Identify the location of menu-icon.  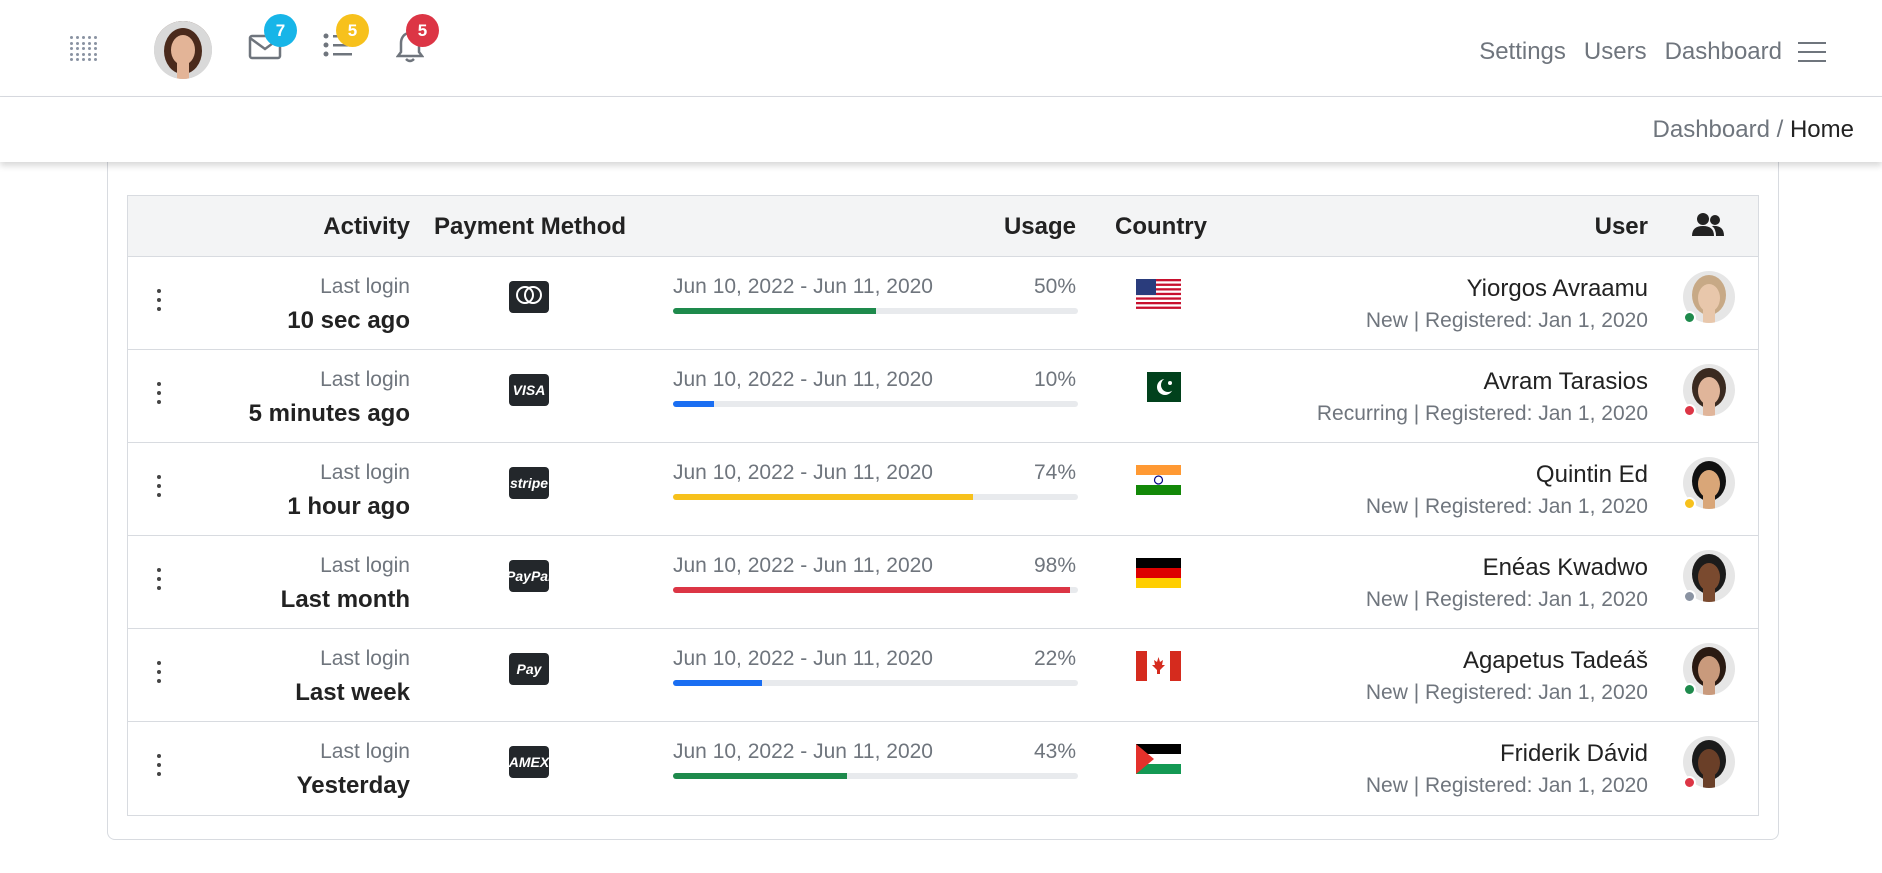
(1812, 52).